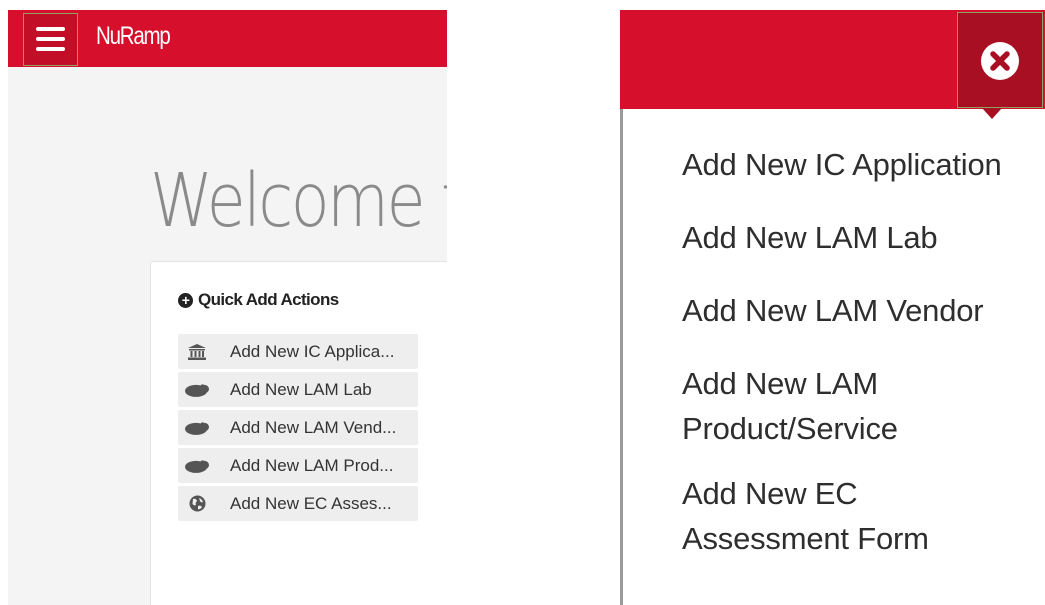 This screenshot has height=605, width=1045. I want to click on menu-item-add-ic-application: Add New IC Application, so click(857, 164).